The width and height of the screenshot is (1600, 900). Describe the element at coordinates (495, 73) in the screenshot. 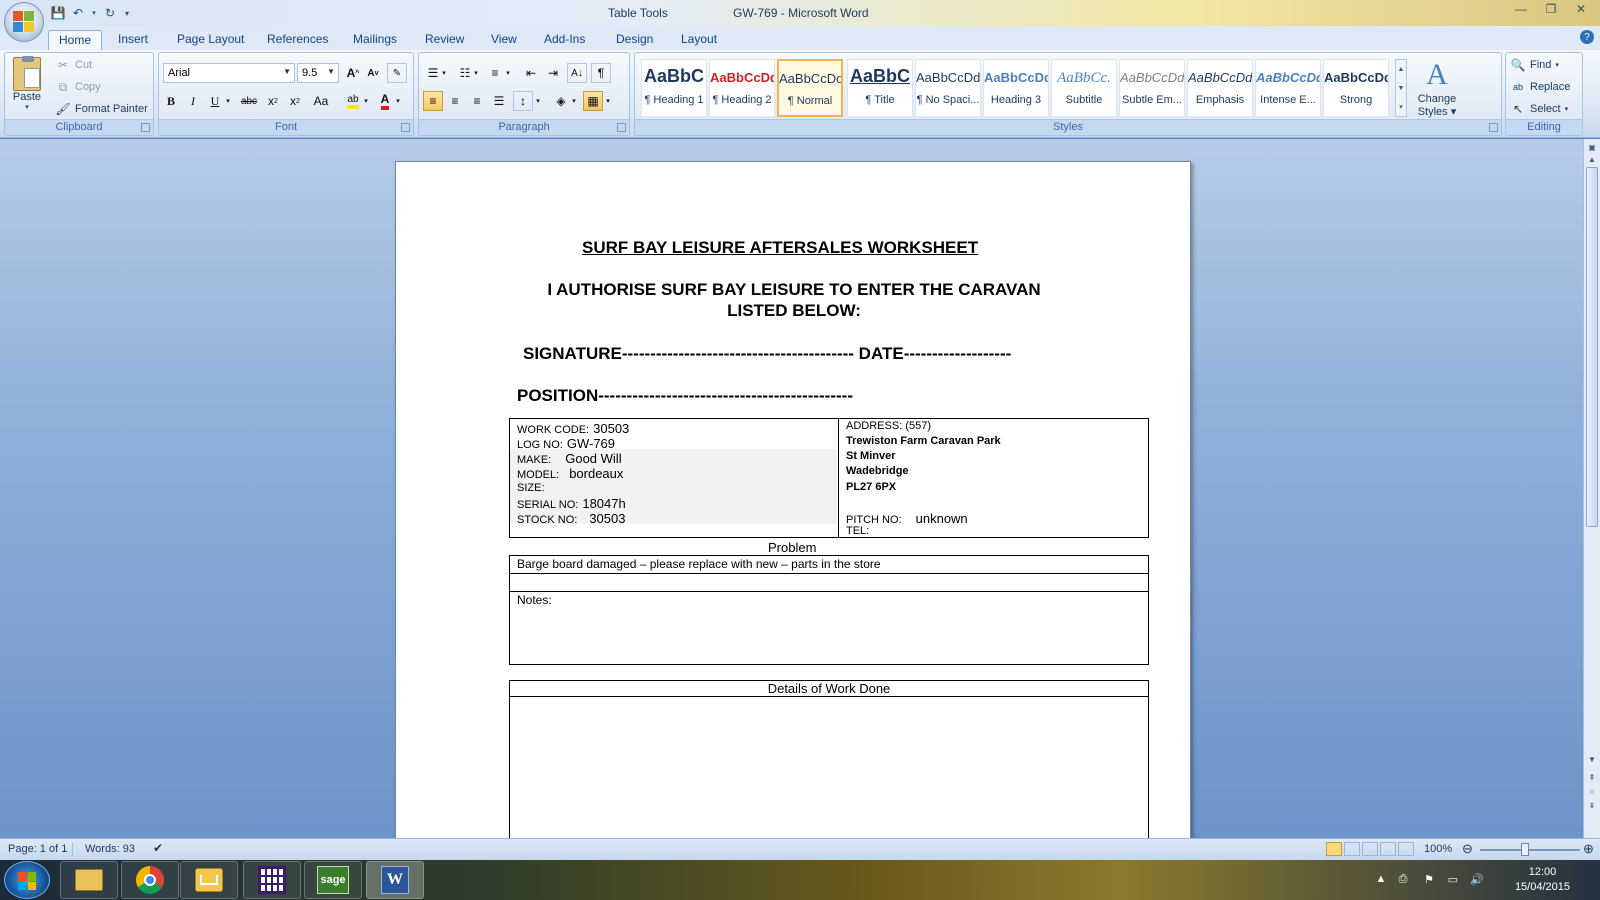

I see `multilevel-list-icon: ≡` at that location.